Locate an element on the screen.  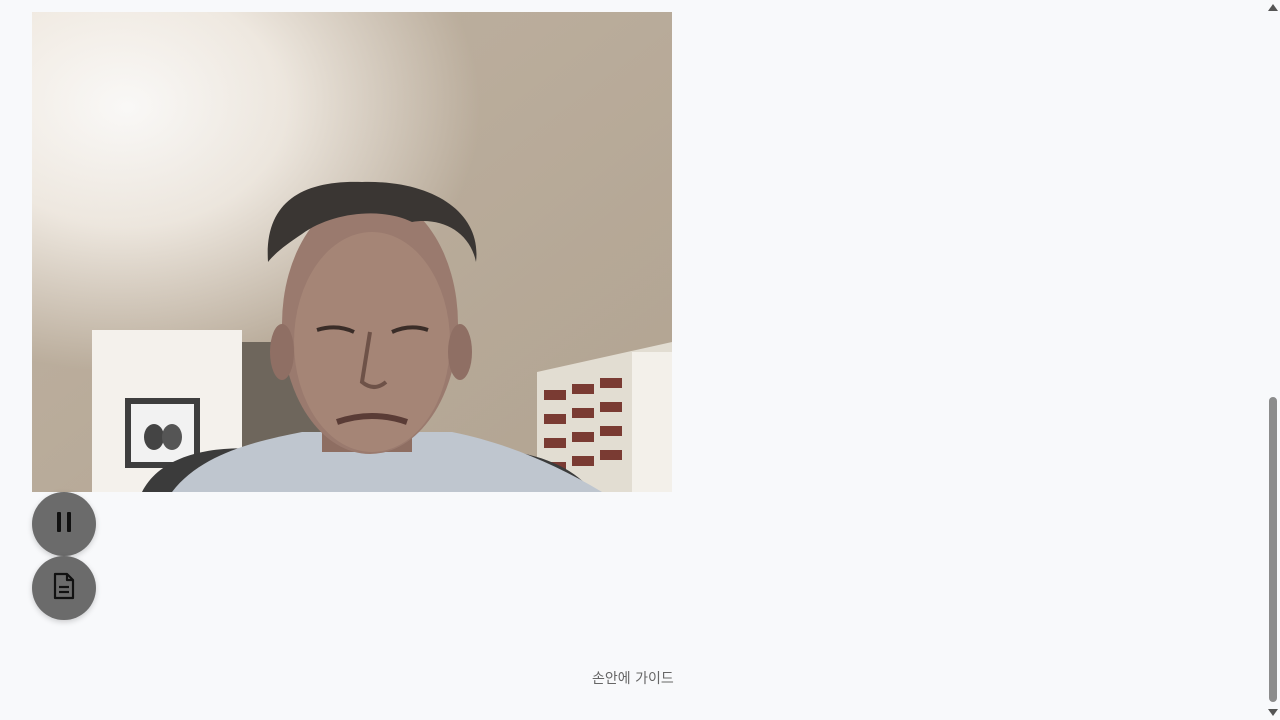
scroll-down-arrow-icon is located at coordinates (1273, 712).